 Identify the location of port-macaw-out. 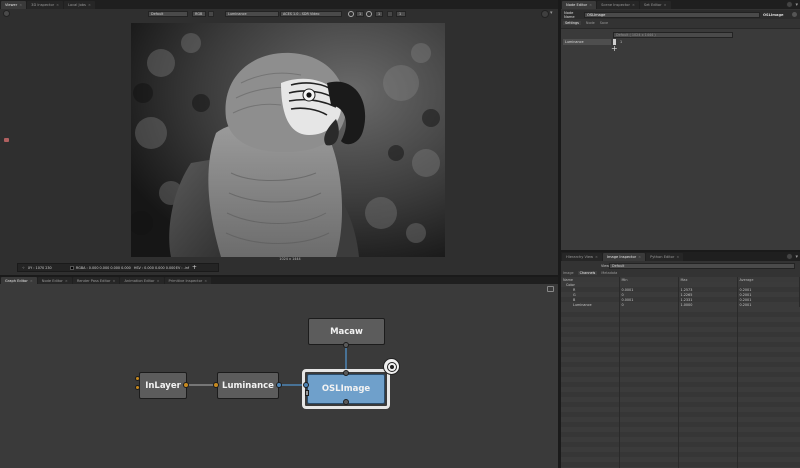
(346, 345).